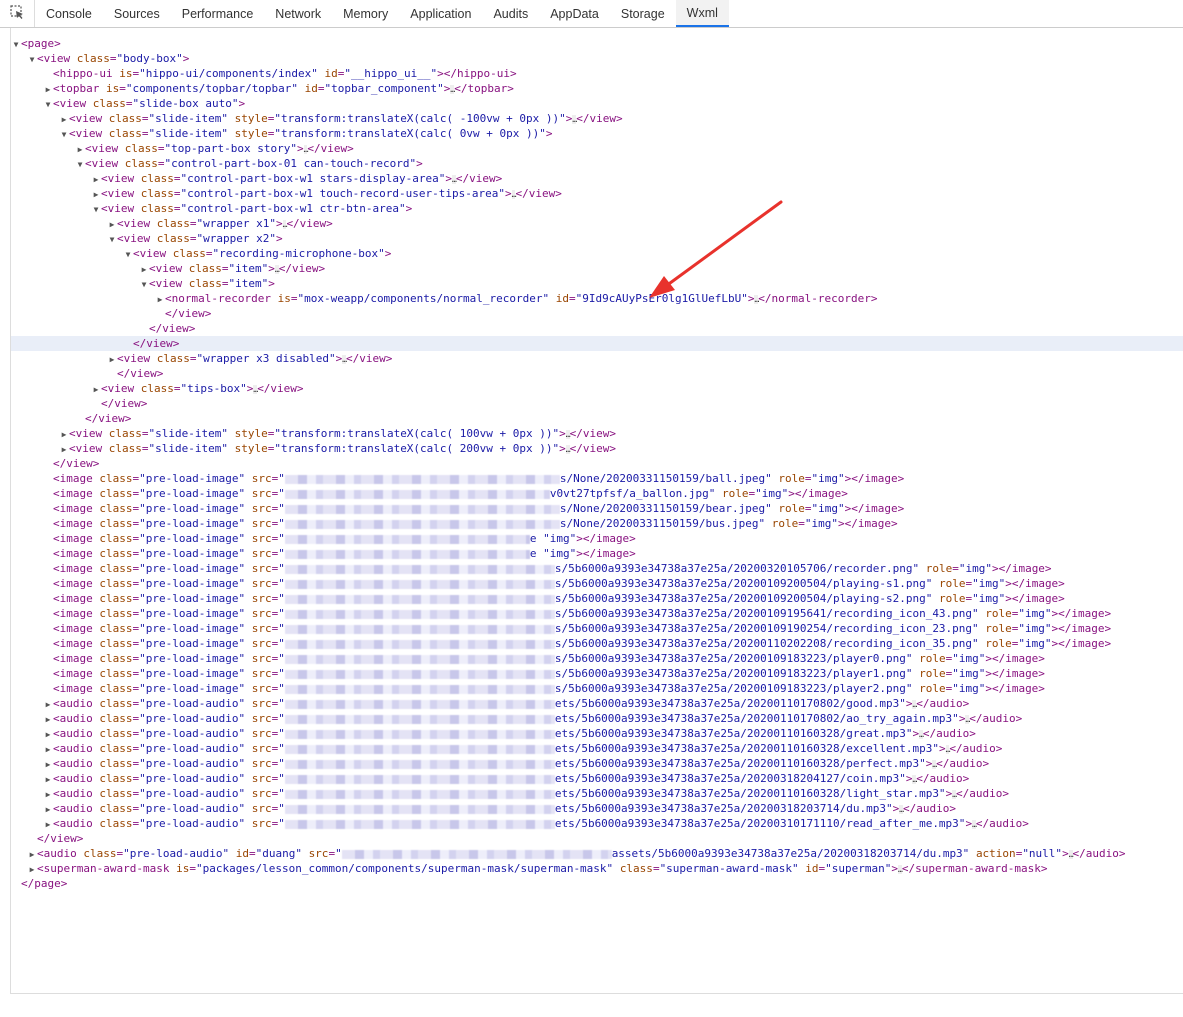 This screenshot has height=1017, width=1183. I want to click on wxml-node-line: ▼ <view class="body-box">, so click(597, 58).